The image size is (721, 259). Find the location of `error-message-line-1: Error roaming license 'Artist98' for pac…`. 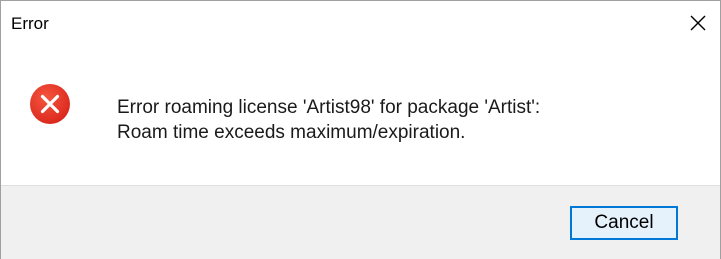

error-message-line-1: Error roaming license 'Artist98' for pac… is located at coordinates (329, 107).